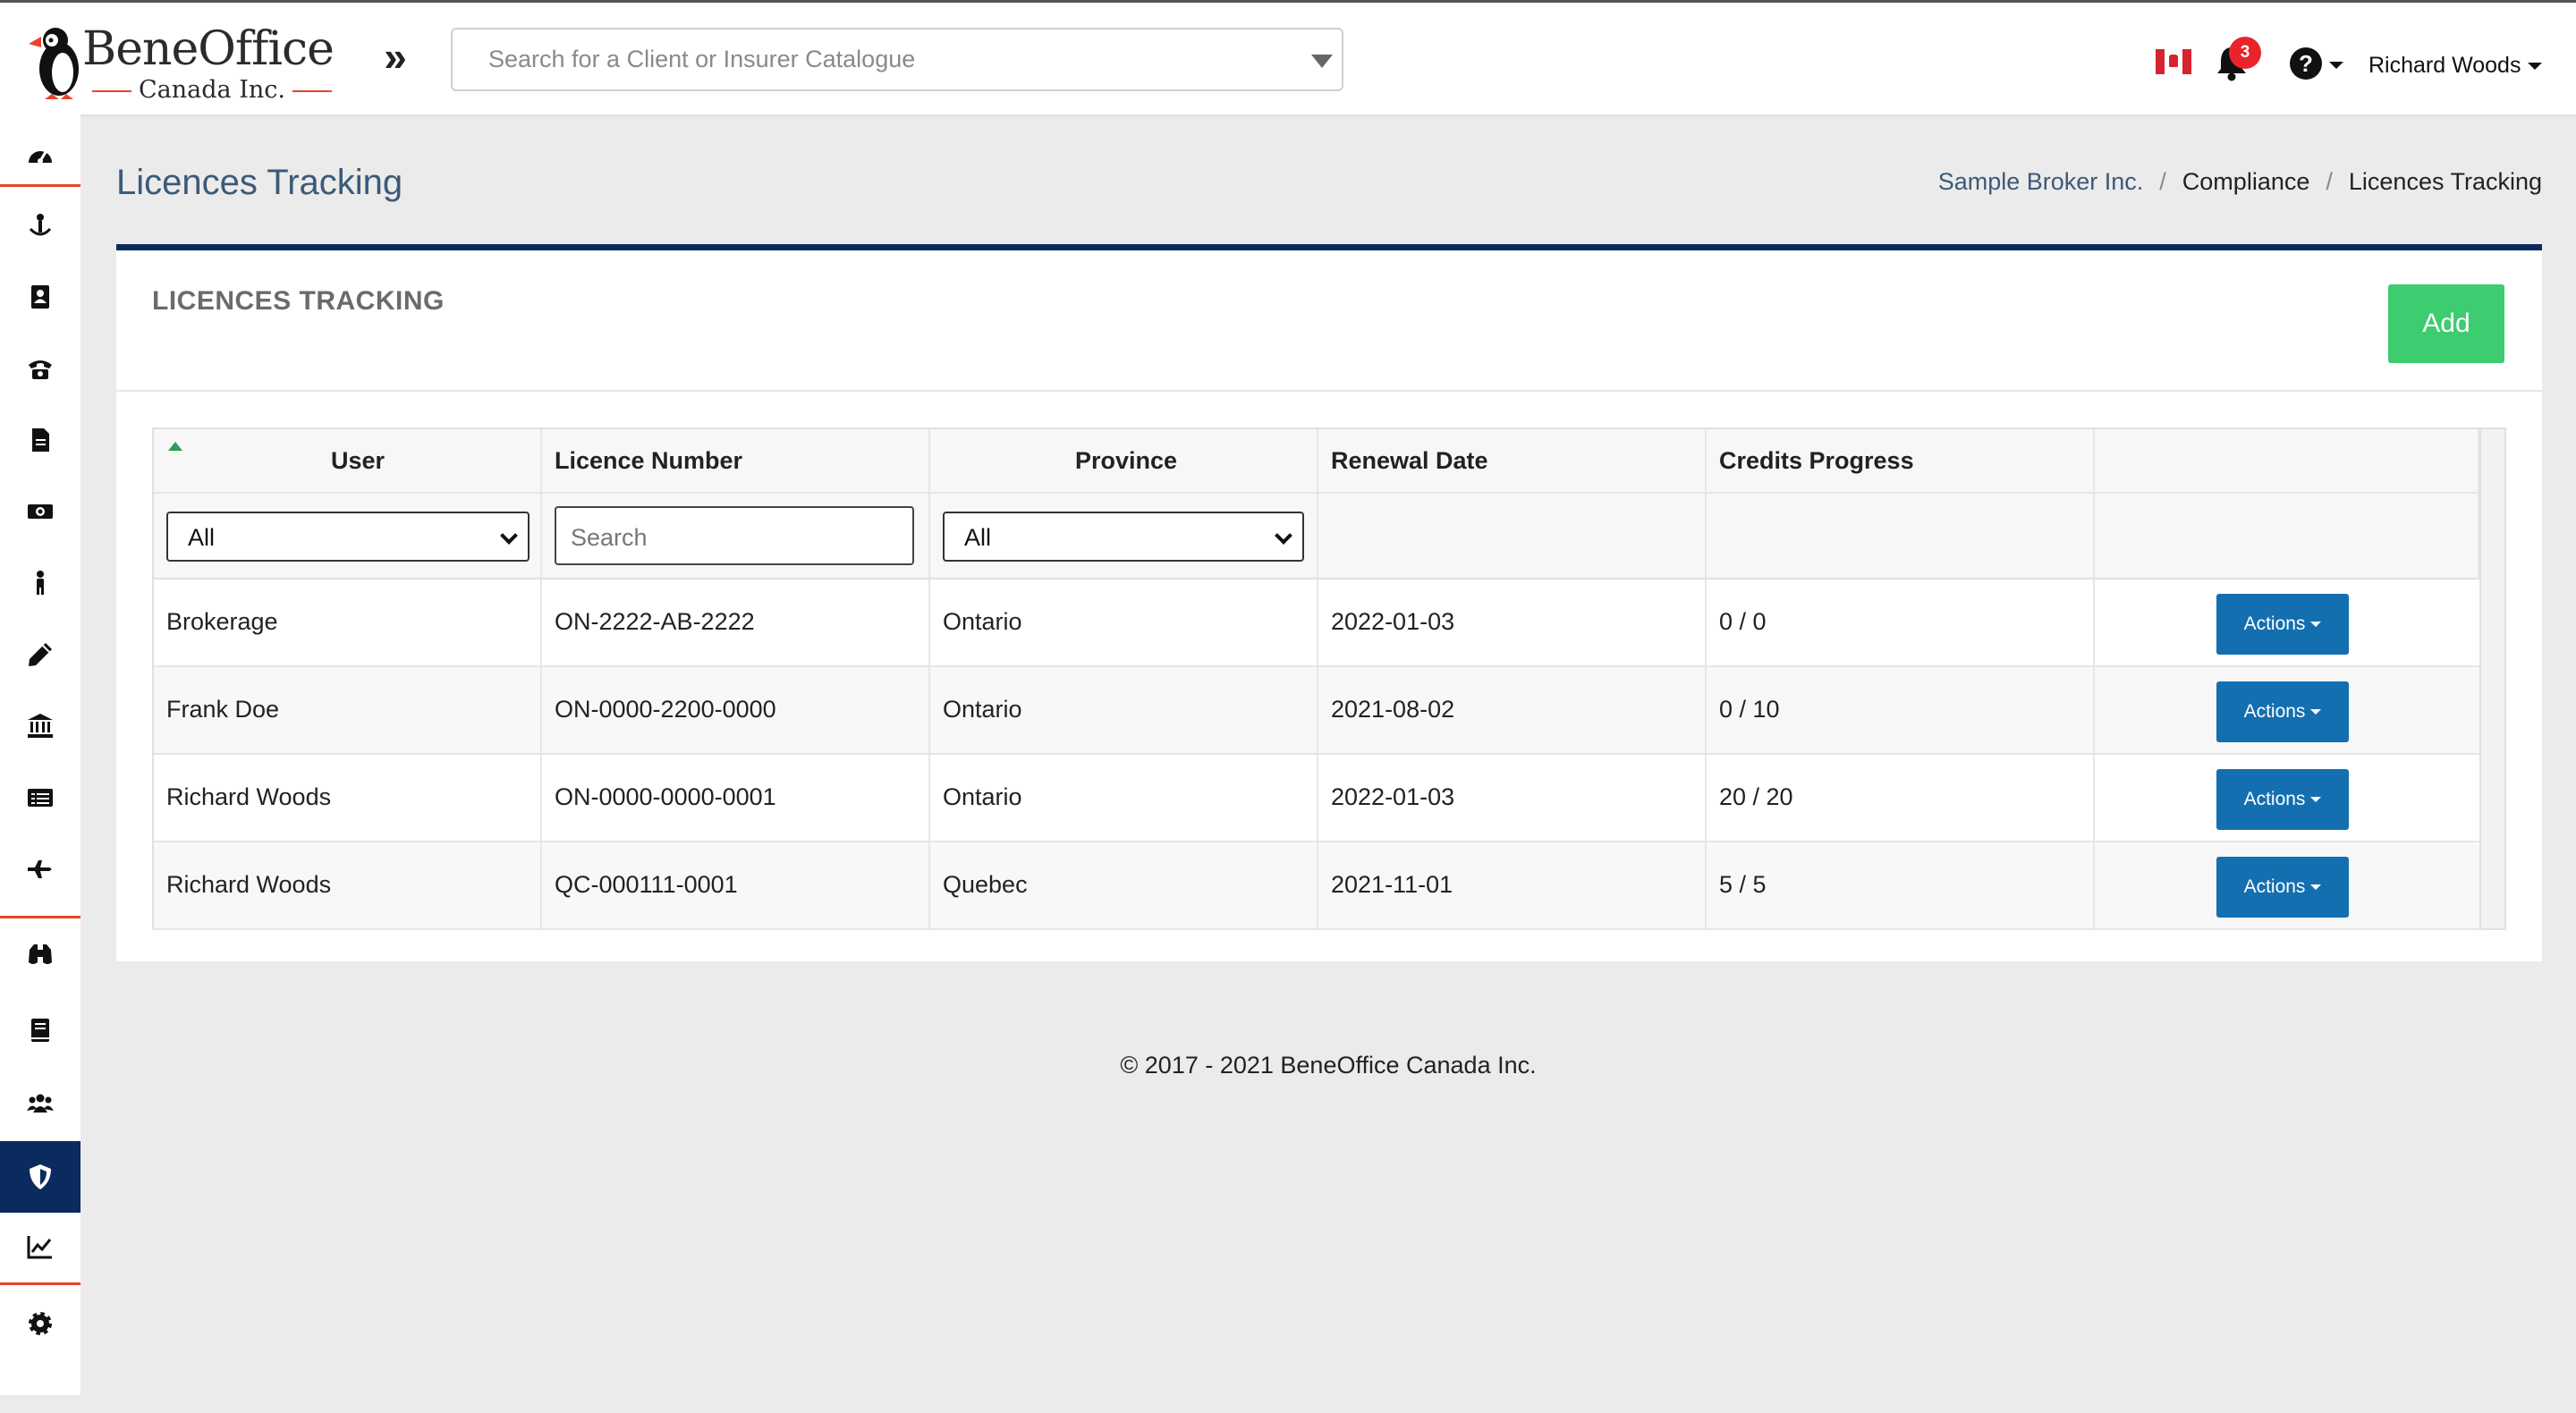  What do you see at coordinates (2245, 53) in the screenshot?
I see `notification-badge: 3` at bounding box center [2245, 53].